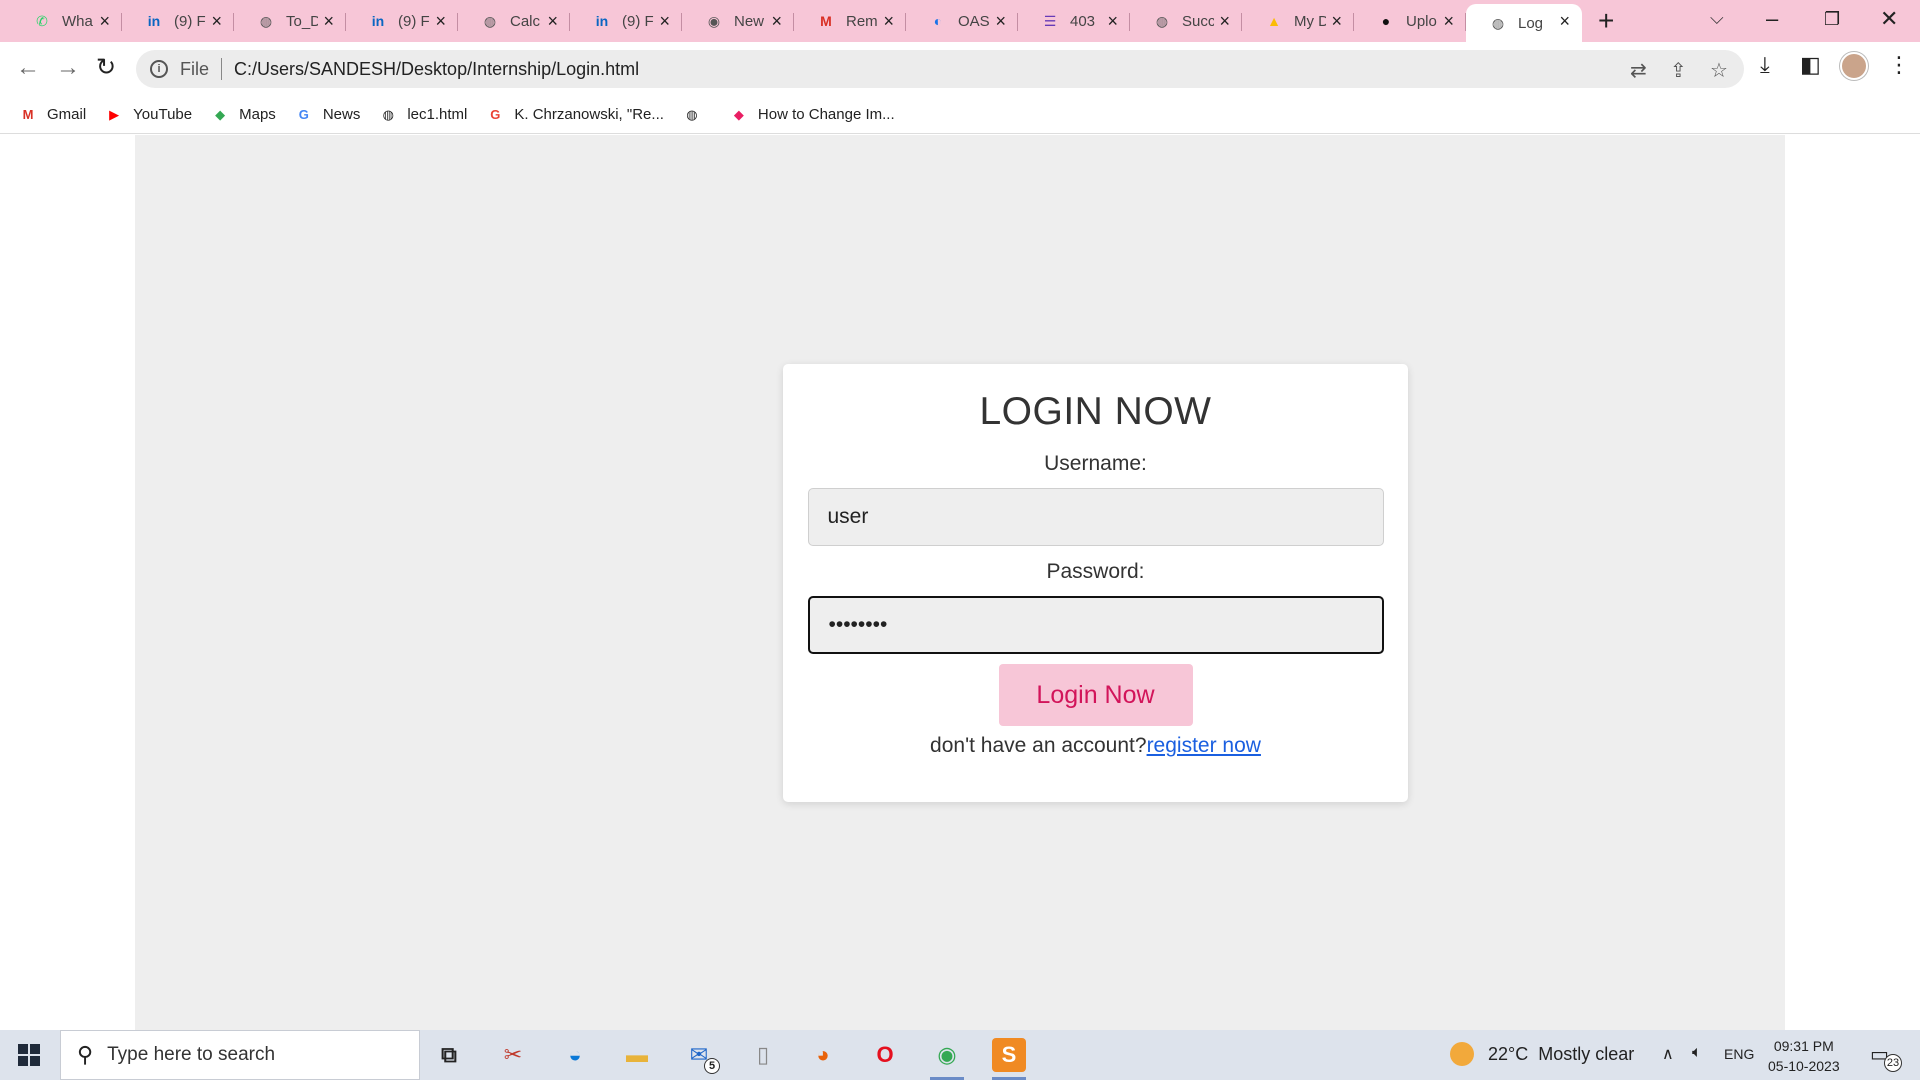 Image resolution: width=1920 pixels, height=1080 pixels. What do you see at coordinates (823, 1055) in the screenshot?
I see `firefox-icon: ◕` at bounding box center [823, 1055].